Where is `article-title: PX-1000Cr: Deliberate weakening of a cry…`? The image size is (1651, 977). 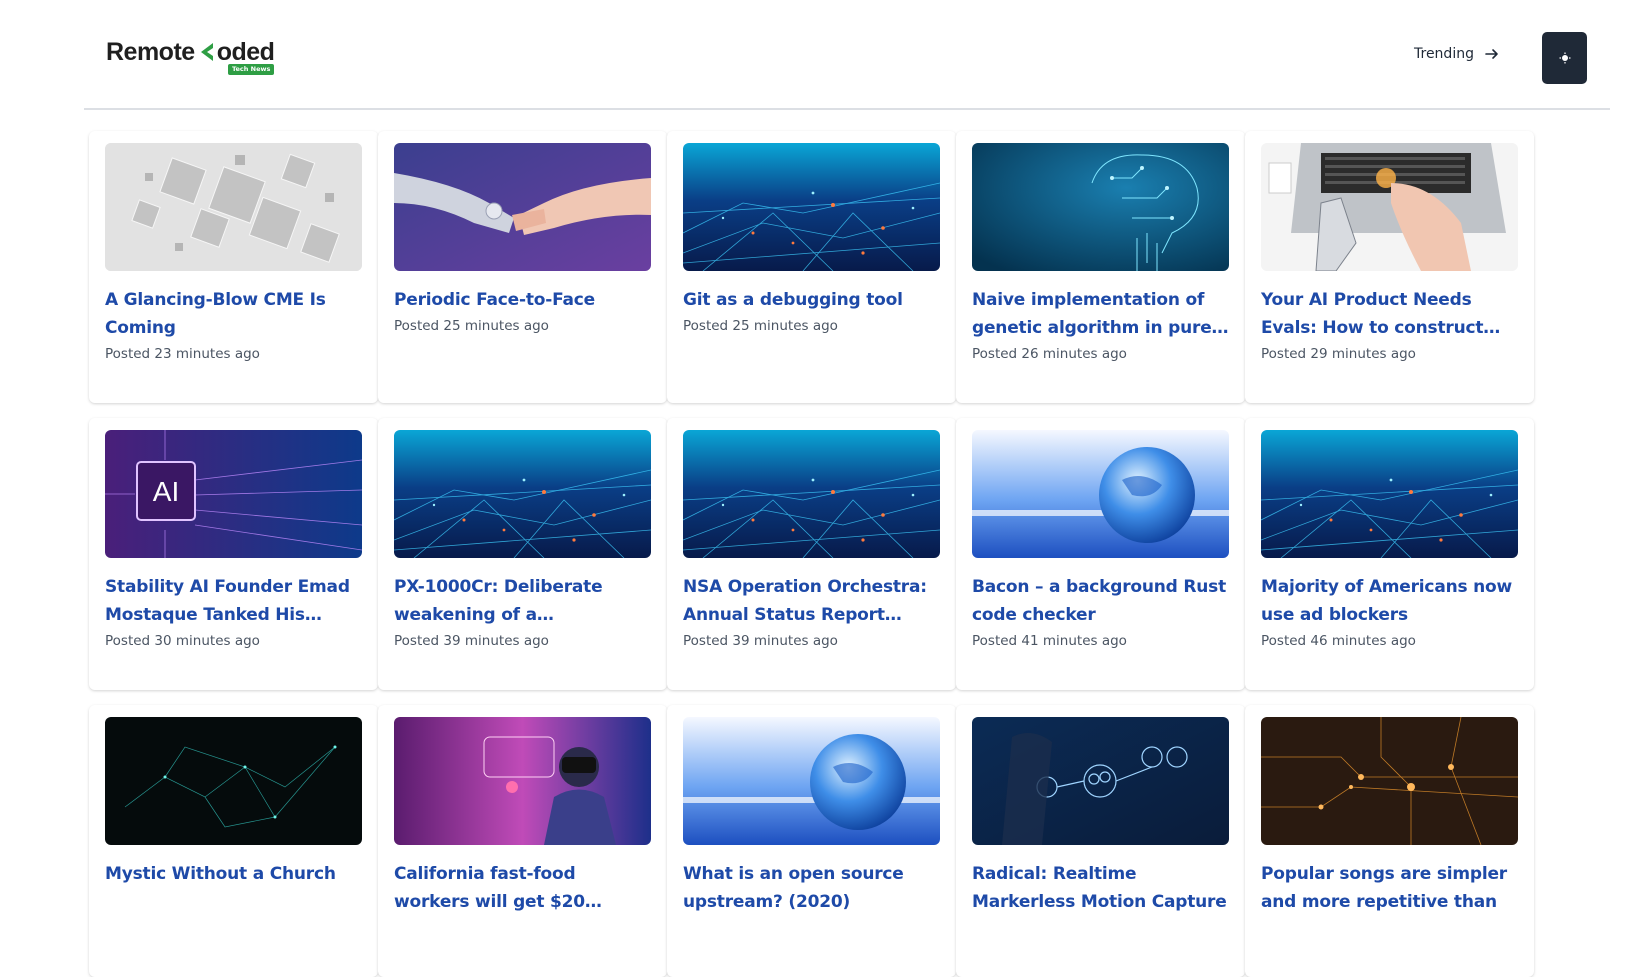 article-title: PX-1000Cr: Deliberate weakening of a cry… is located at coordinates (522, 601).